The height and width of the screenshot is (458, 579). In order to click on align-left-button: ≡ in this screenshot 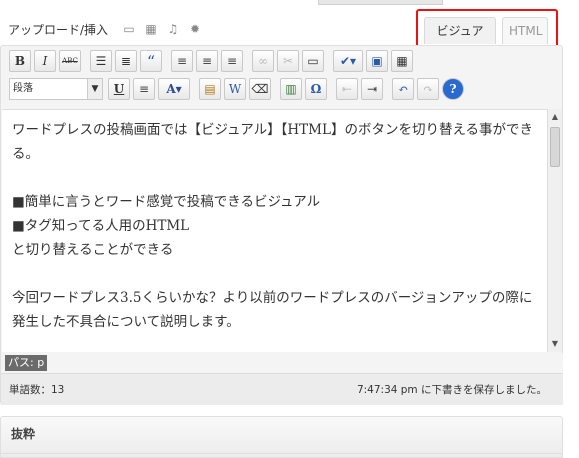, I will do `click(182, 61)`.